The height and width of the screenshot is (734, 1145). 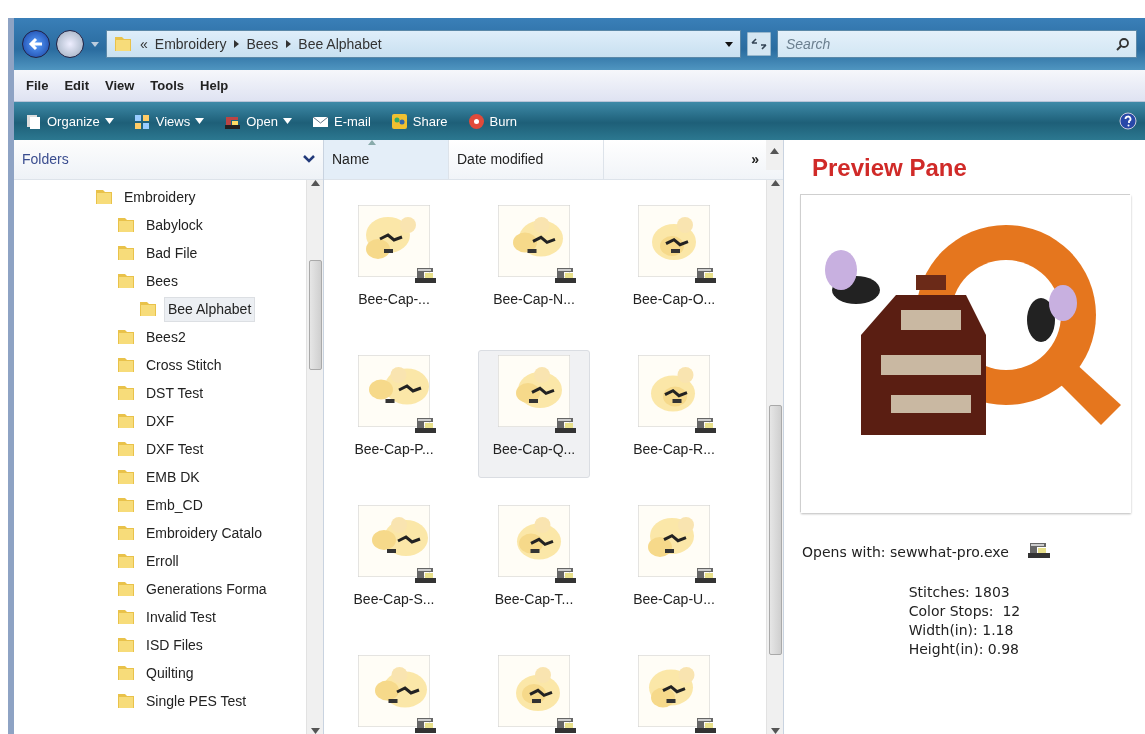 What do you see at coordinates (526, 160) in the screenshot?
I see `column-header: Date modified` at bounding box center [526, 160].